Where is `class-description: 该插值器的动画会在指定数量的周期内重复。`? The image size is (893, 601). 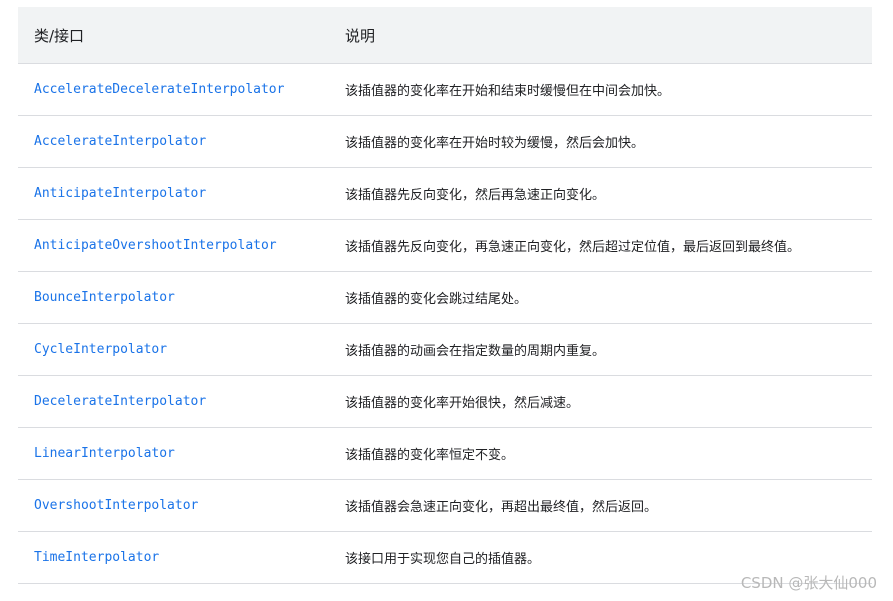
class-description: 该插值器的动画会在指定数量的周期内重复。 is located at coordinates (601, 349).